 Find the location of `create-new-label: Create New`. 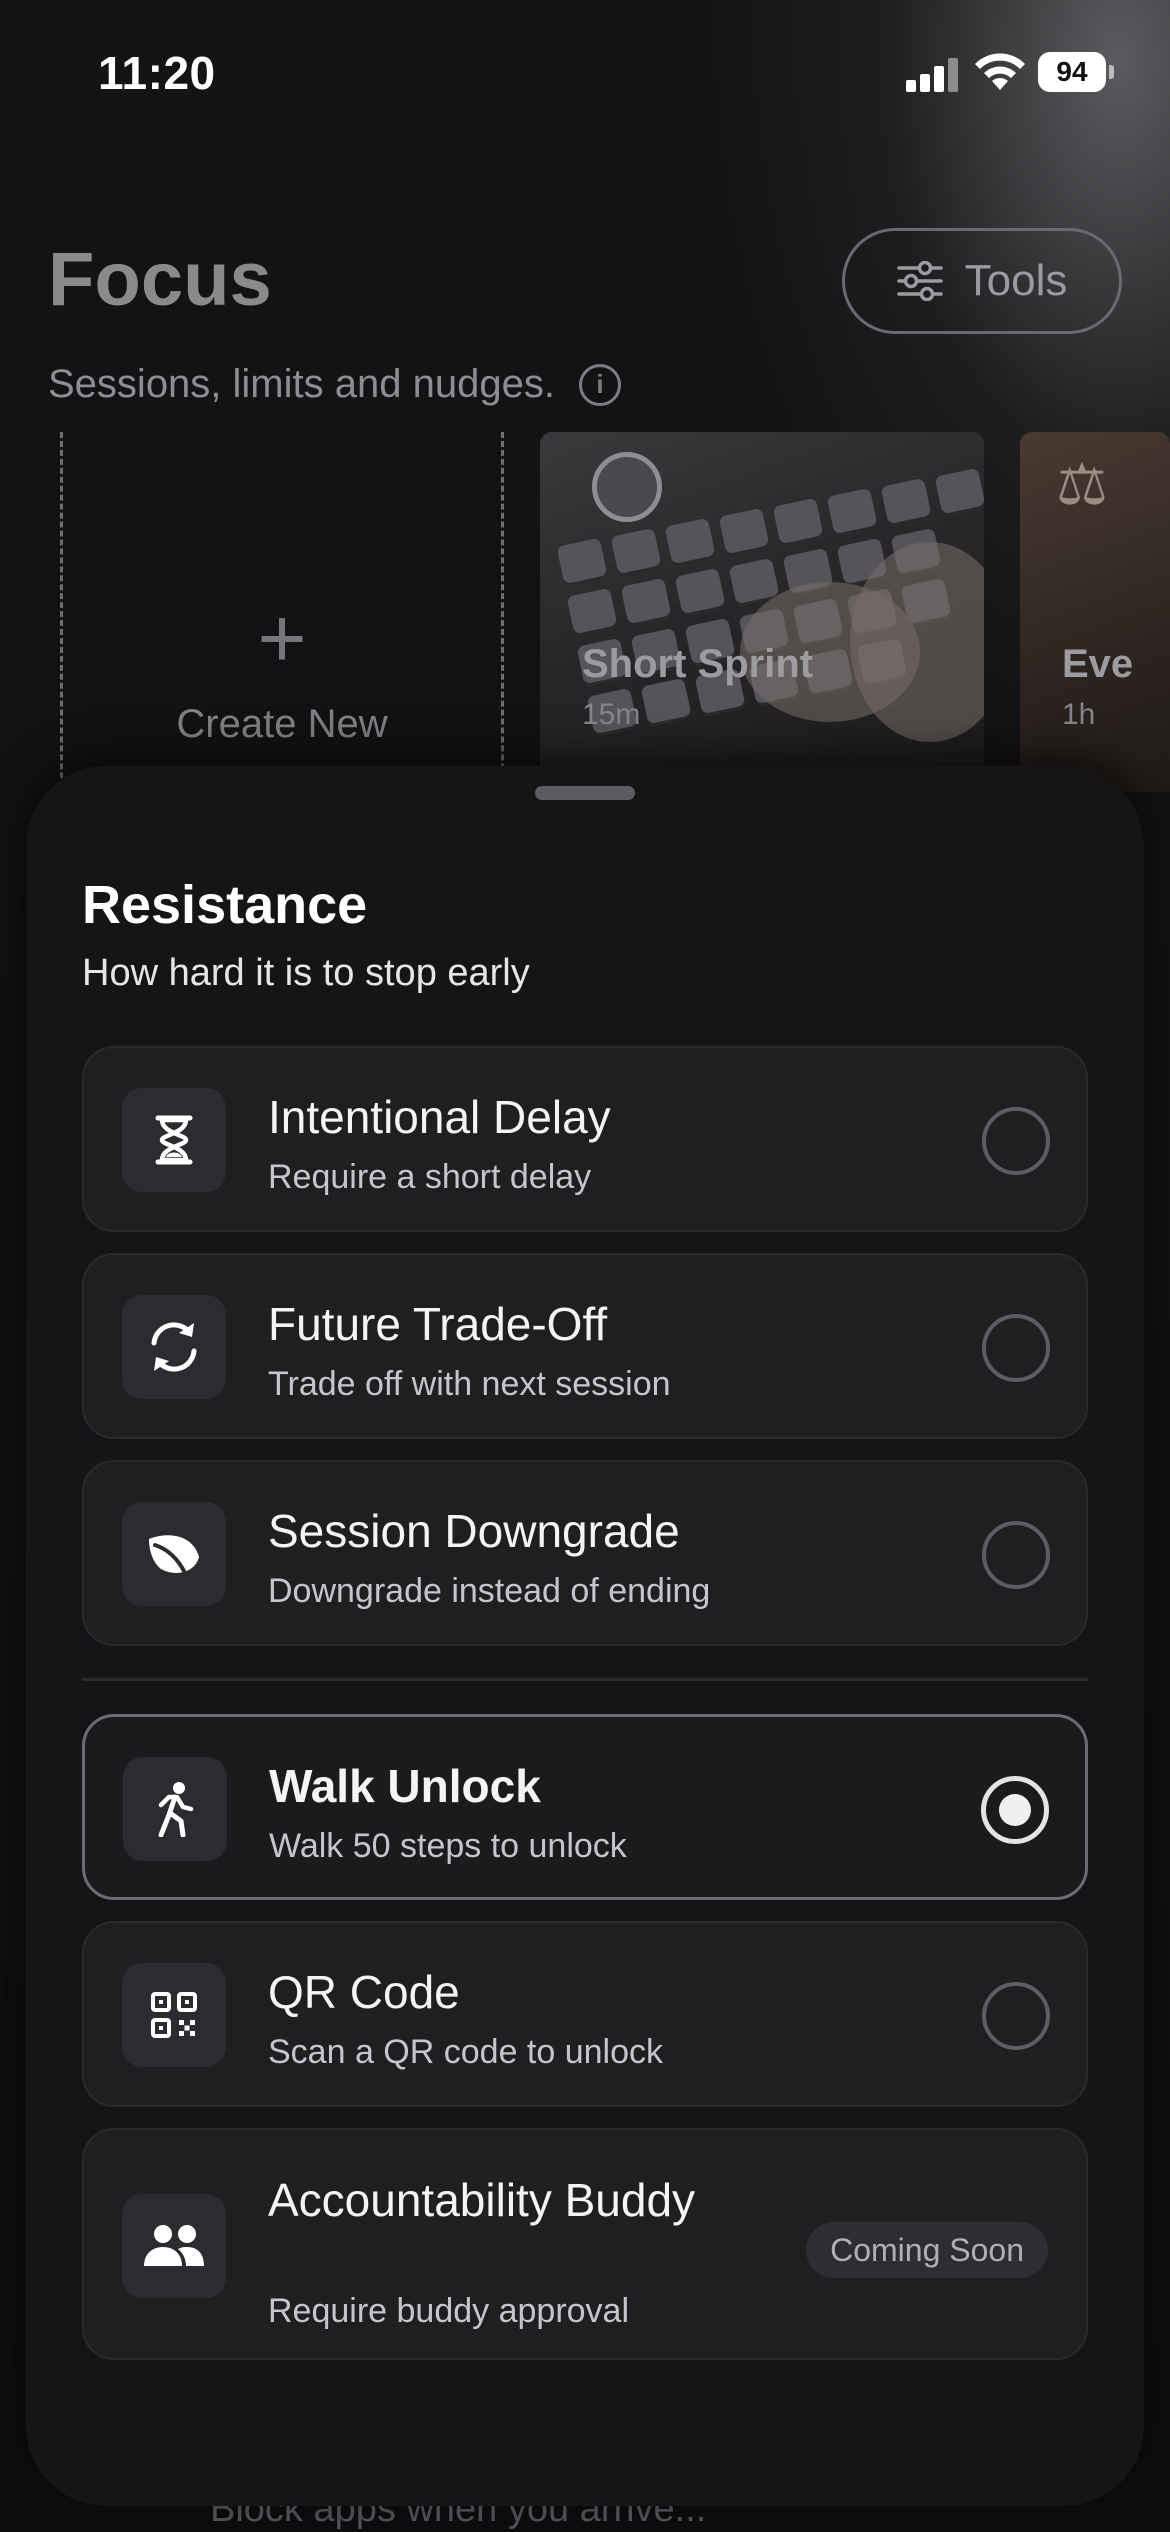

create-new-label: Create New is located at coordinates (282, 724).